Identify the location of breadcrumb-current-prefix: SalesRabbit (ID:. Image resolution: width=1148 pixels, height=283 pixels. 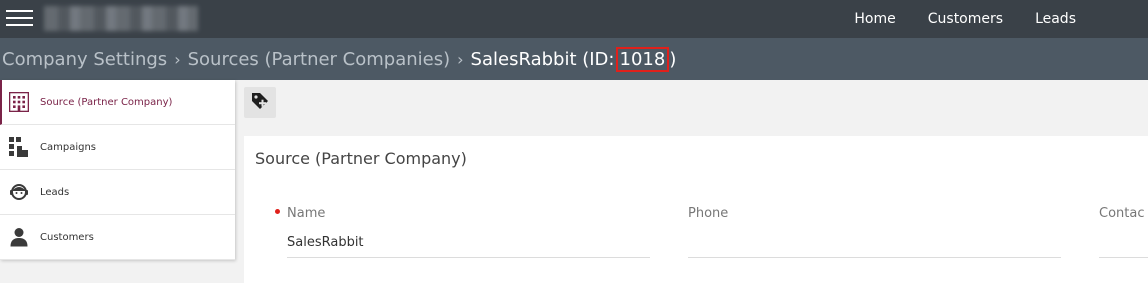
(542, 59).